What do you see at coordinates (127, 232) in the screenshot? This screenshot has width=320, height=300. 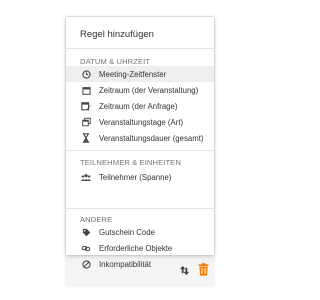 I see `menu-item-label: Gutschein Code` at bounding box center [127, 232].